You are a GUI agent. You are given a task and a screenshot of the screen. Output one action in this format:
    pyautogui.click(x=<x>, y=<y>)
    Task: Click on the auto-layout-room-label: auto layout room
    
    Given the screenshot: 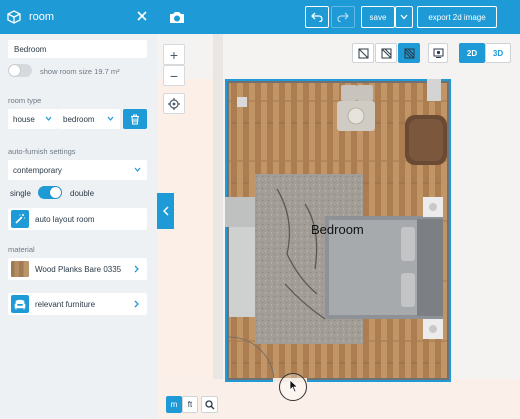 What is the action you would take?
    pyautogui.click(x=65, y=219)
    